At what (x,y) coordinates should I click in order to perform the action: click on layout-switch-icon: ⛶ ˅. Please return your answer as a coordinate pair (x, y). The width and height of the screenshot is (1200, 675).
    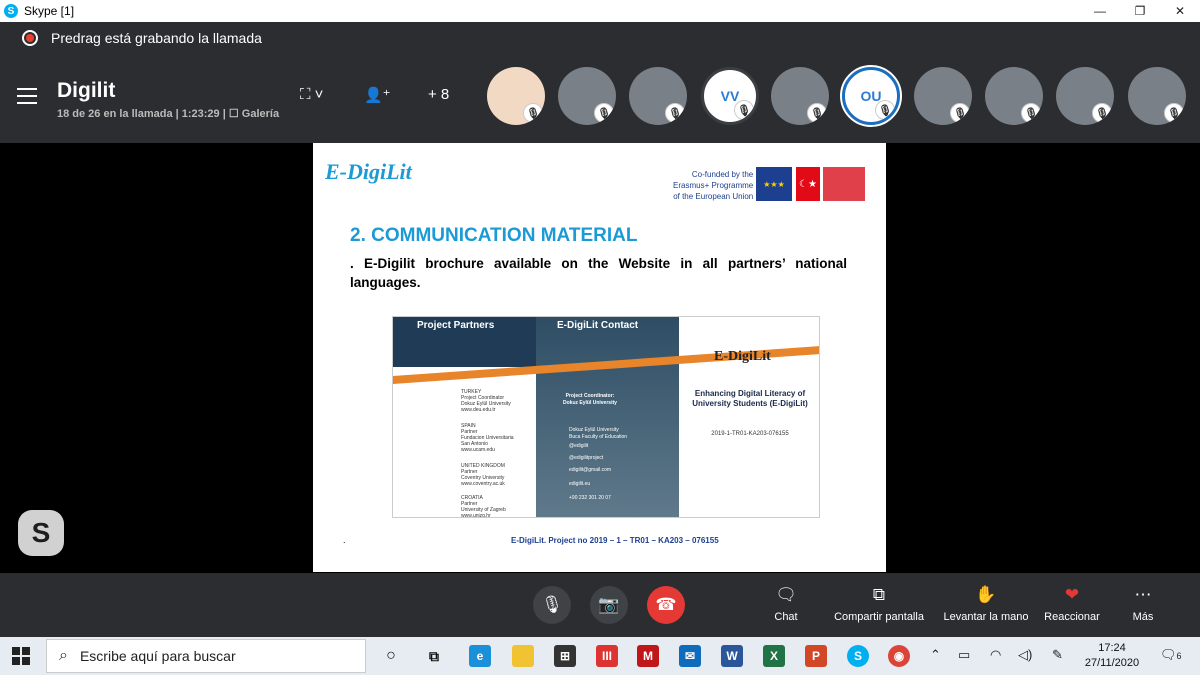
    Looking at the image, I should click on (311, 94).